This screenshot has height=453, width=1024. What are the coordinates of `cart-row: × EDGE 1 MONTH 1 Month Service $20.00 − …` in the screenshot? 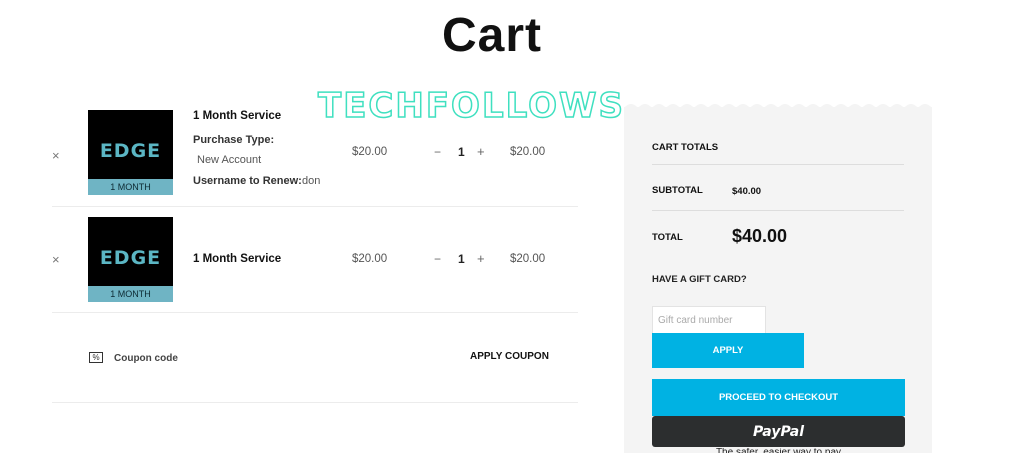 It's located at (315, 260).